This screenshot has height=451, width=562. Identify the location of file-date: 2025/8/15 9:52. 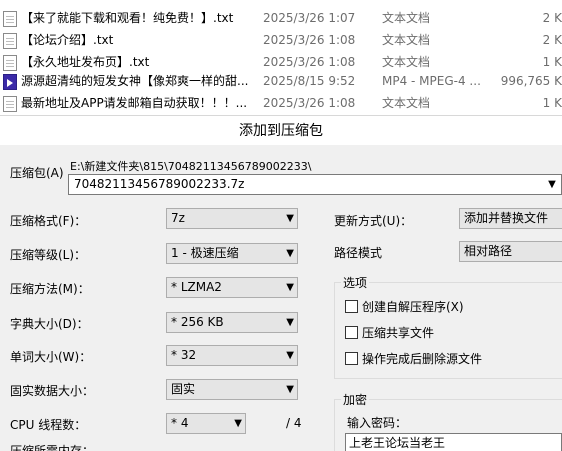
(309, 81).